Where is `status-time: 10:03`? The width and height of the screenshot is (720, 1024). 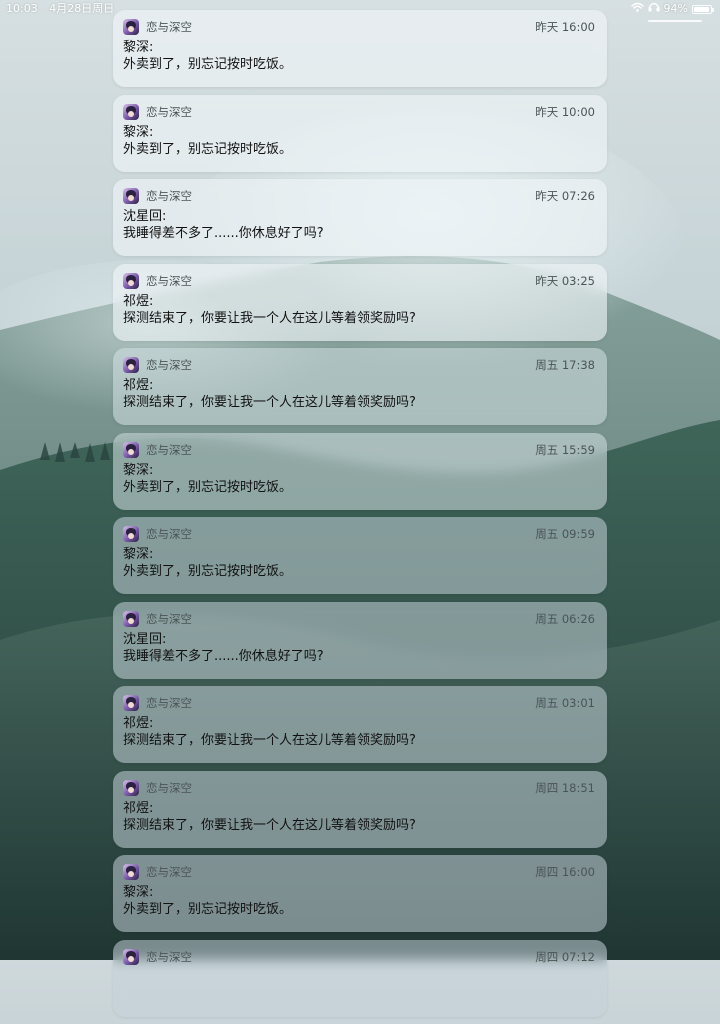 status-time: 10:03 is located at coordinates (22, 8).